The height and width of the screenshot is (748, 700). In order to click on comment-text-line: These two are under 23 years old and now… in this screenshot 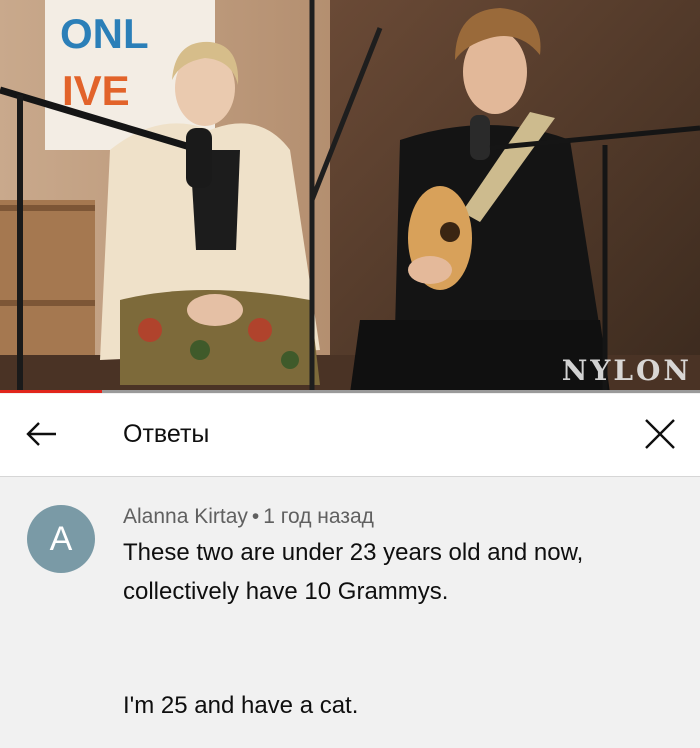, I will do `click(353, 552)`.